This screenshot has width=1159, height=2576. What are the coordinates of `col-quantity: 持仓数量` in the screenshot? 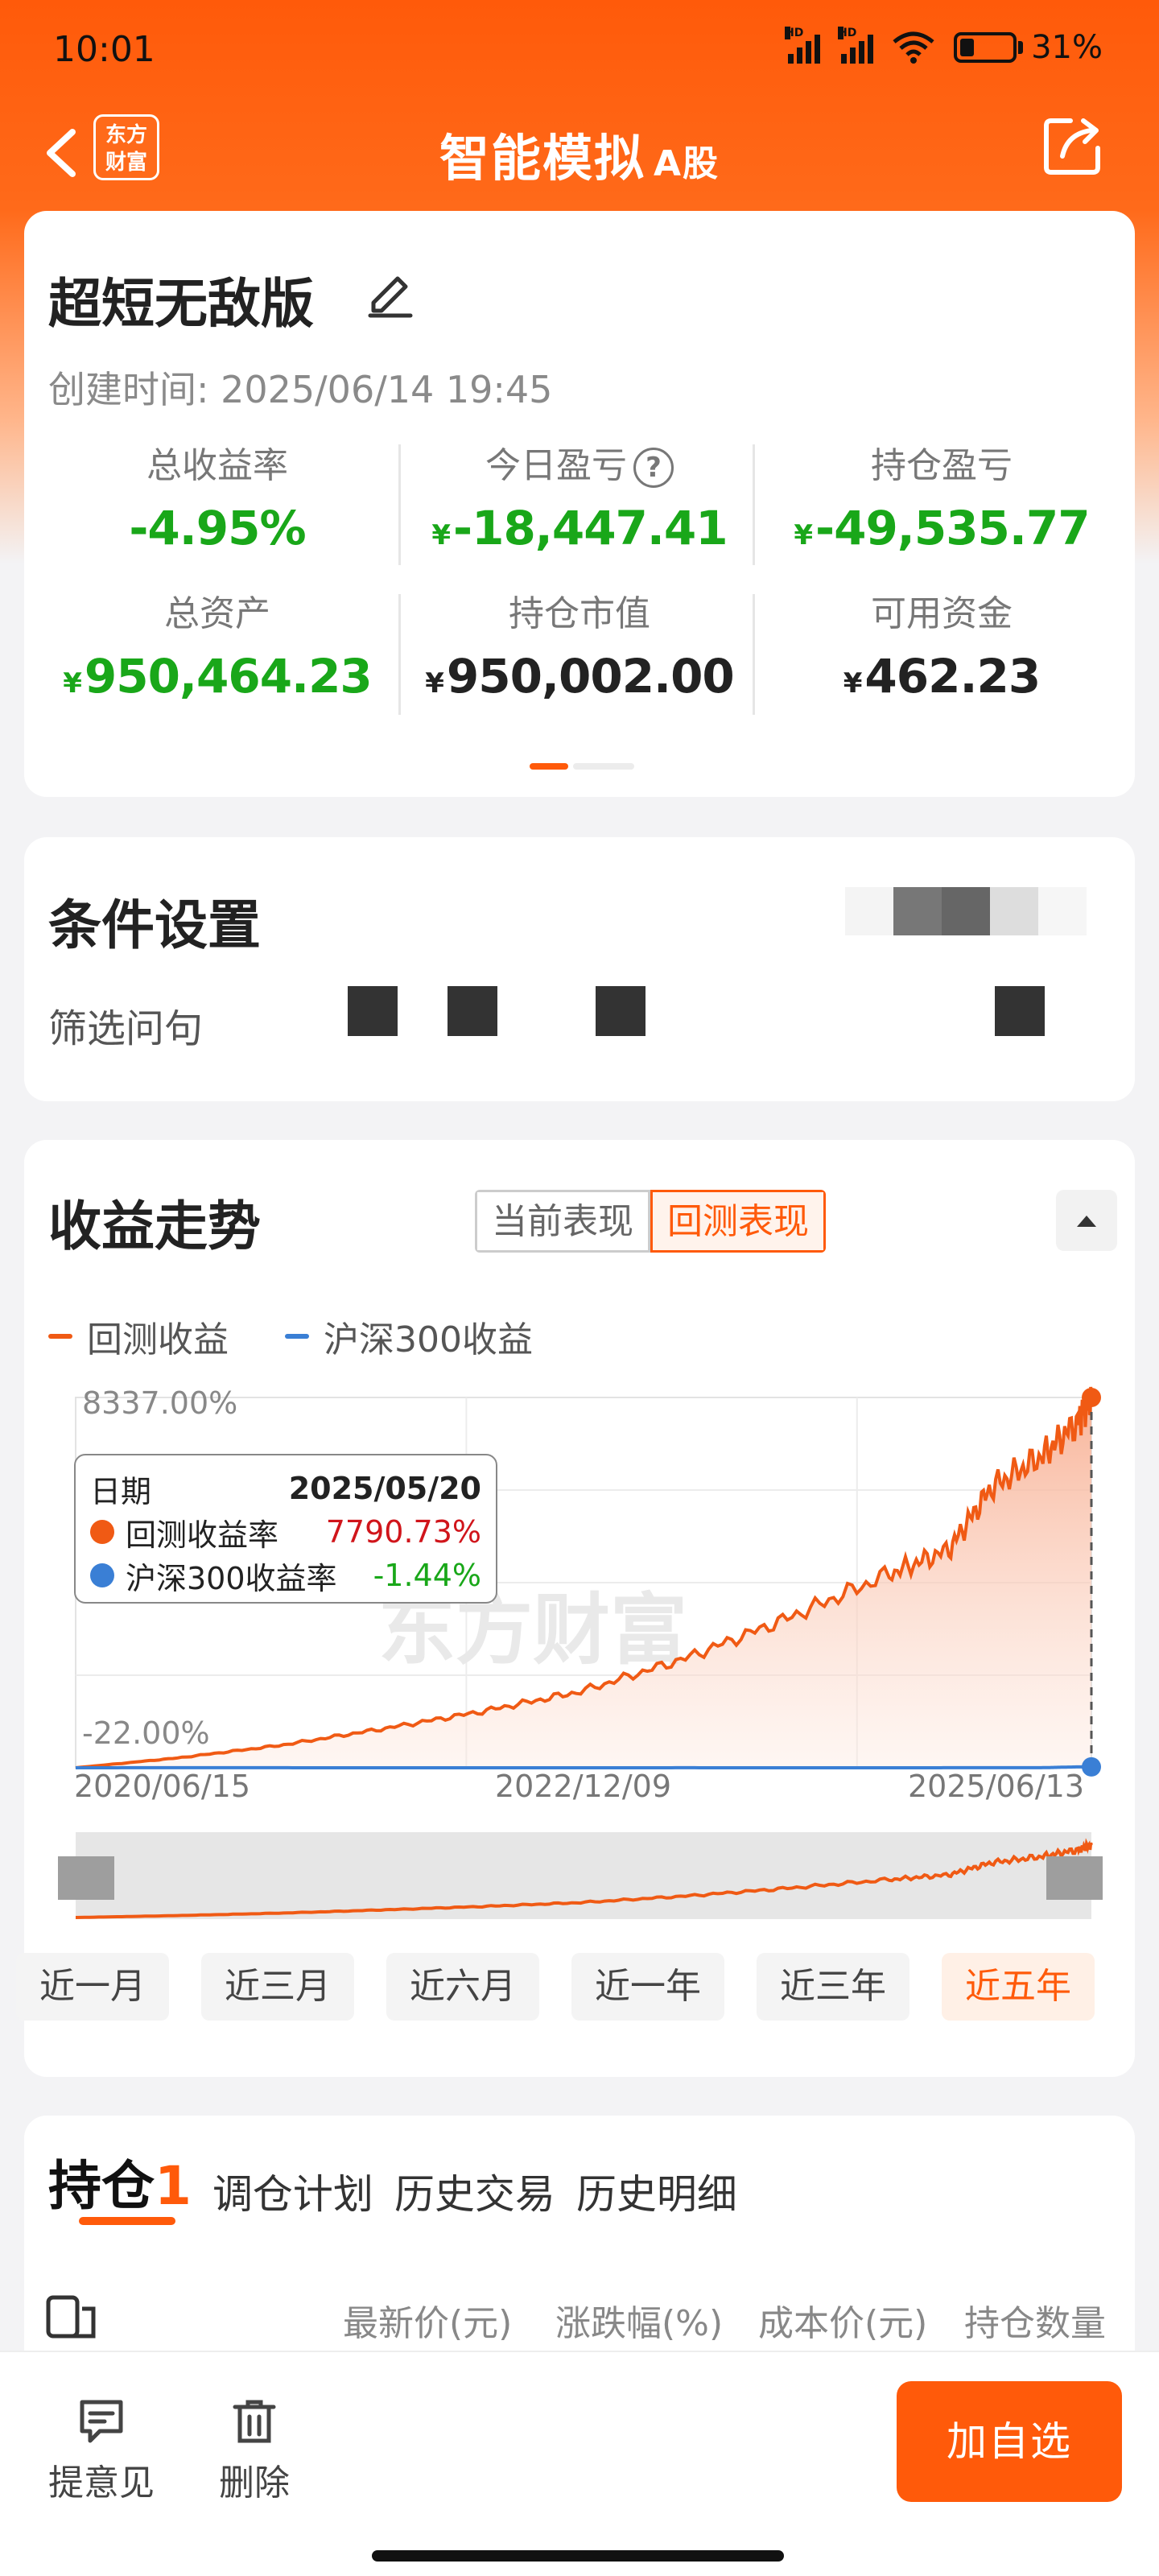 It's located at (1035, 2323).